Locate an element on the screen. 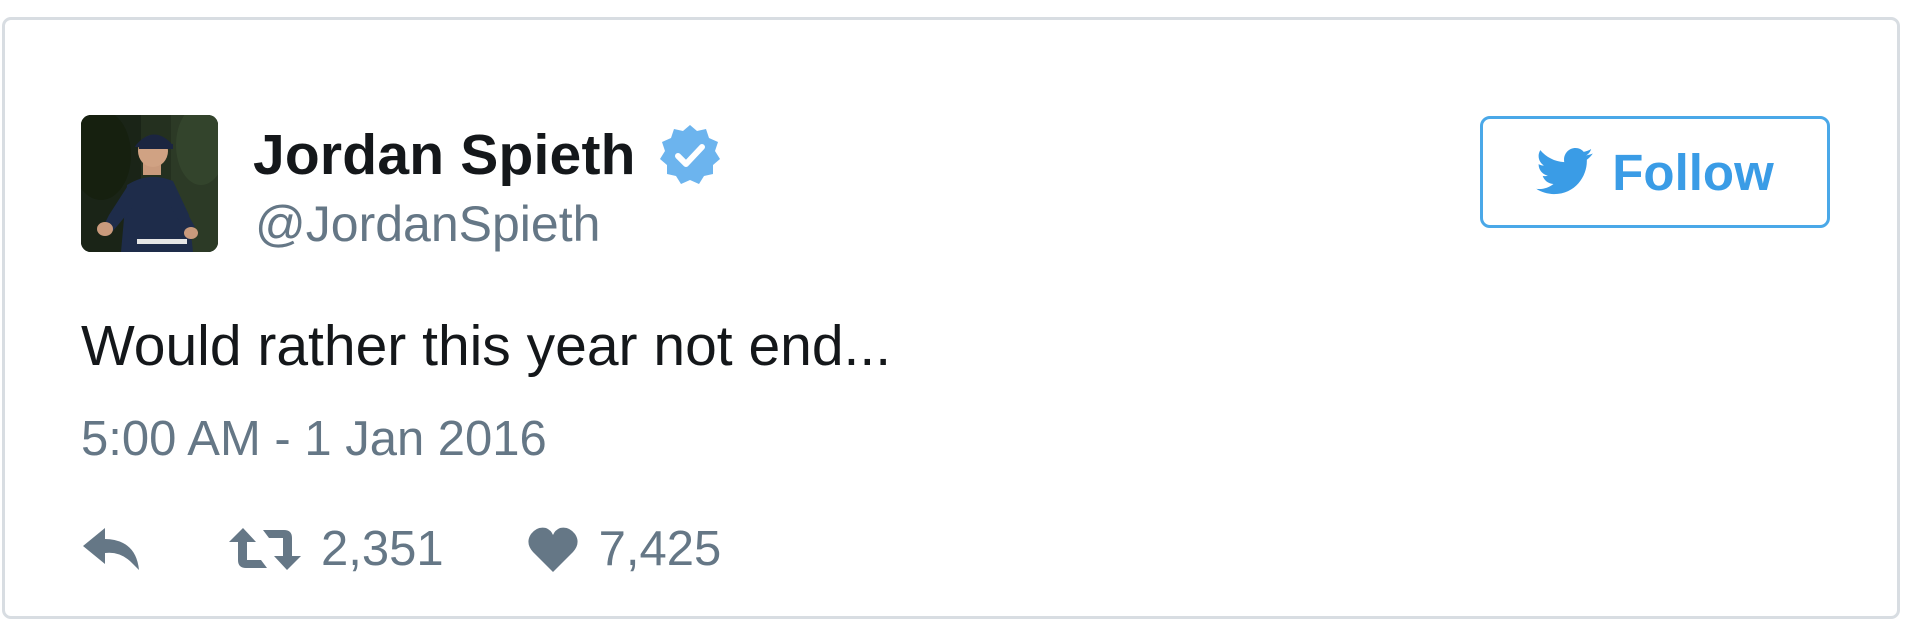 The height and width of the screenshot is (630, 1920). retweet-count: 2,351 is located at coordinates (382, 549).